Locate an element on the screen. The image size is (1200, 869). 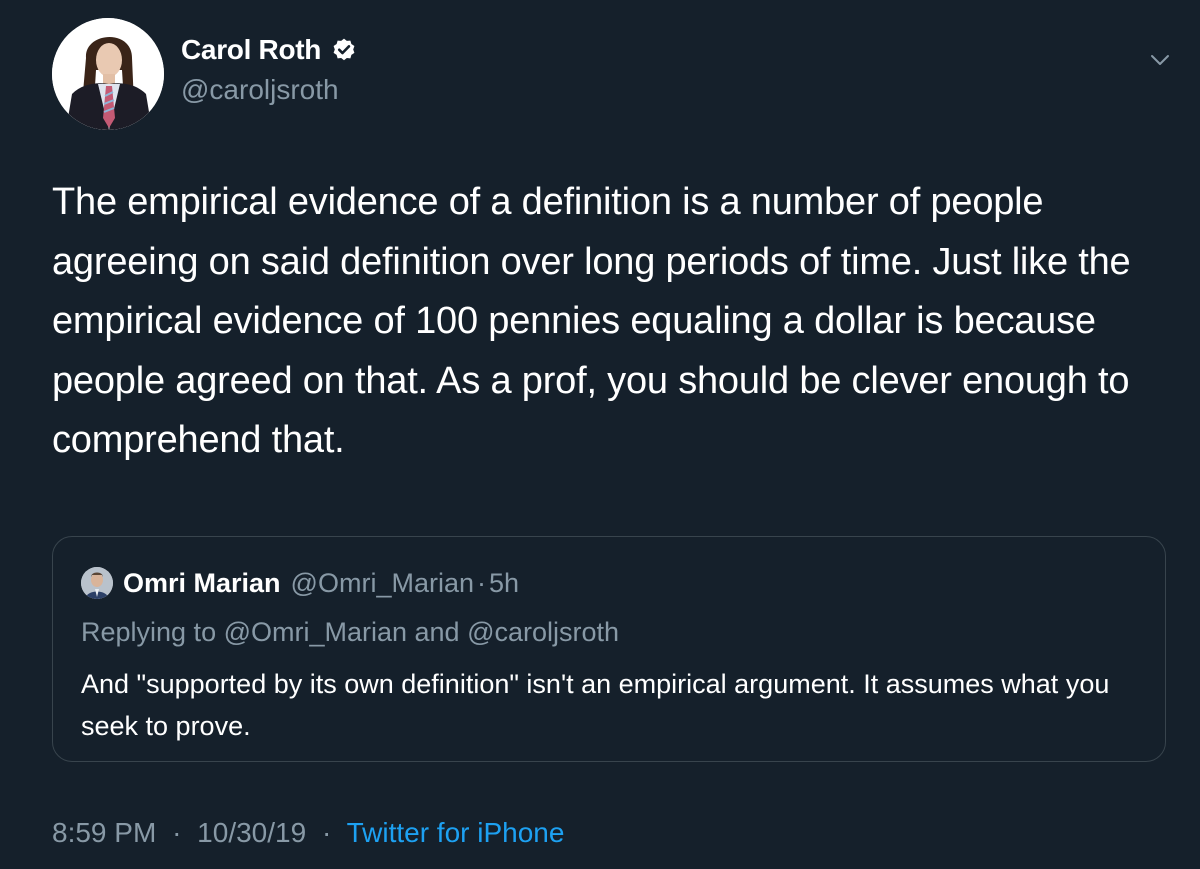
quoted-tweet-header: Omri Marian @Omri_Marian · 5h is located at coordinates (300, 583).